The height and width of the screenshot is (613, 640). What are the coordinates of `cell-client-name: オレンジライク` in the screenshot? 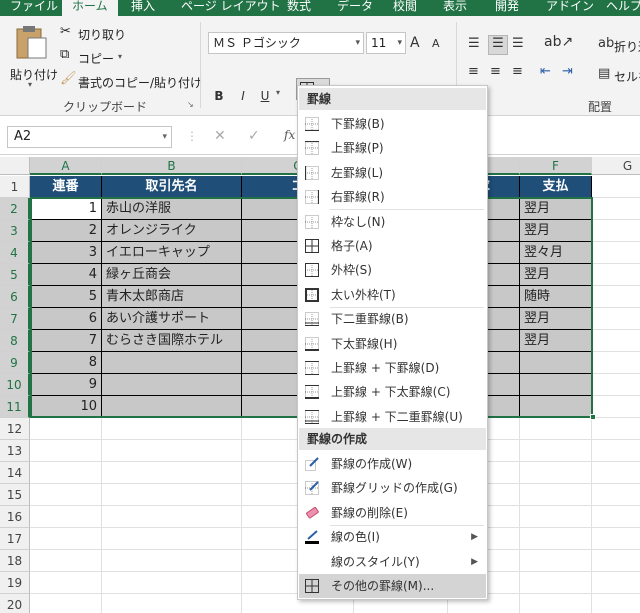 It's located at (172, 231).